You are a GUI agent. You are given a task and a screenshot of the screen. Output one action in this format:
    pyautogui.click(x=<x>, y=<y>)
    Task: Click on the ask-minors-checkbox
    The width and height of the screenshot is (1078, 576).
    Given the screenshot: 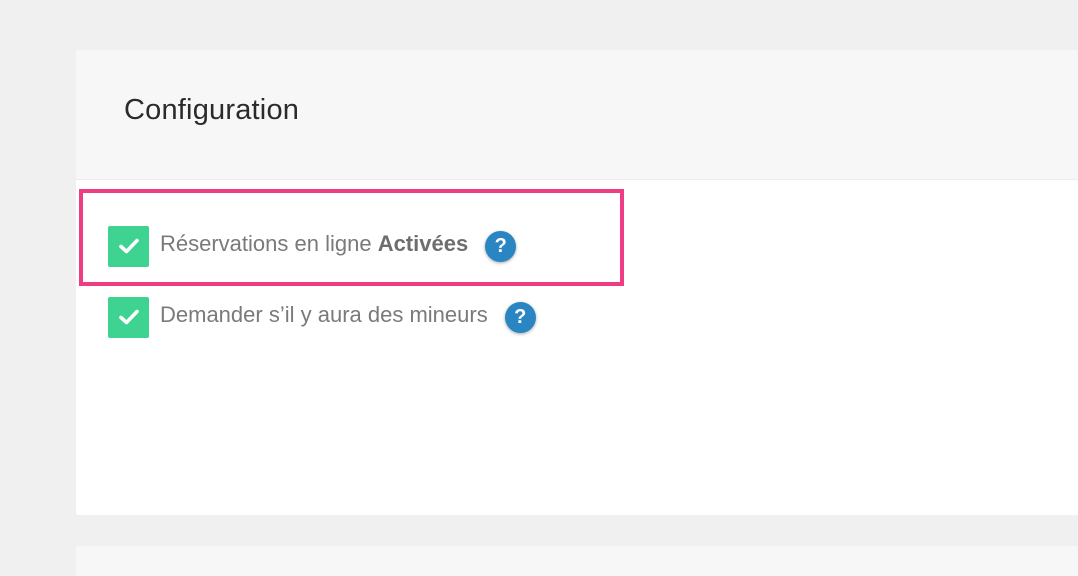 What is the action you would take?
    pyautogui.click(x=128, y=317)
    